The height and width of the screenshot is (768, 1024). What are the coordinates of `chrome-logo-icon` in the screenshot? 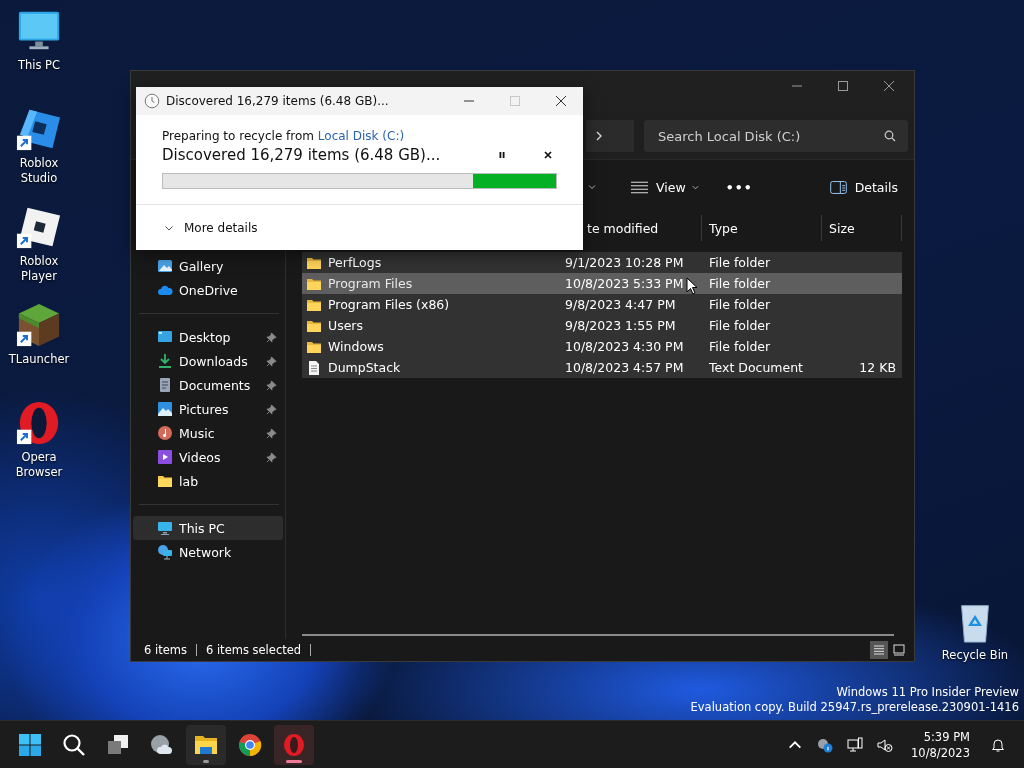 It's located at (250, 744).